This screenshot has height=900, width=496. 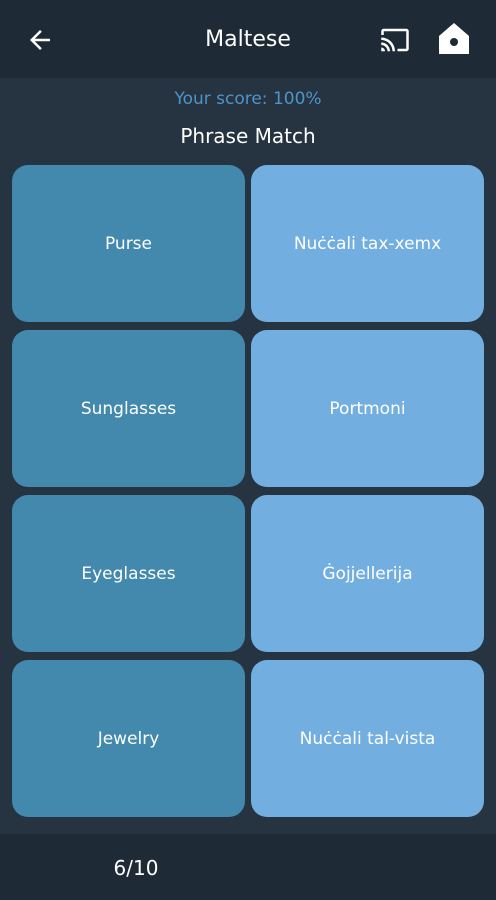 I want to click on cast-button, so click(x=395, y=40).